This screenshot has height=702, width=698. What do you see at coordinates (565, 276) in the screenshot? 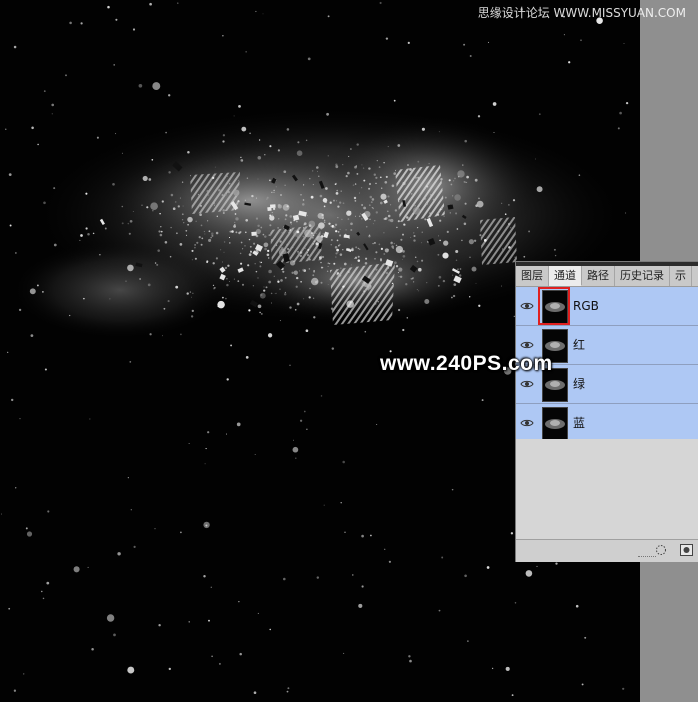
I see `tab-channels: 通道` at bounding box center [565, 276].